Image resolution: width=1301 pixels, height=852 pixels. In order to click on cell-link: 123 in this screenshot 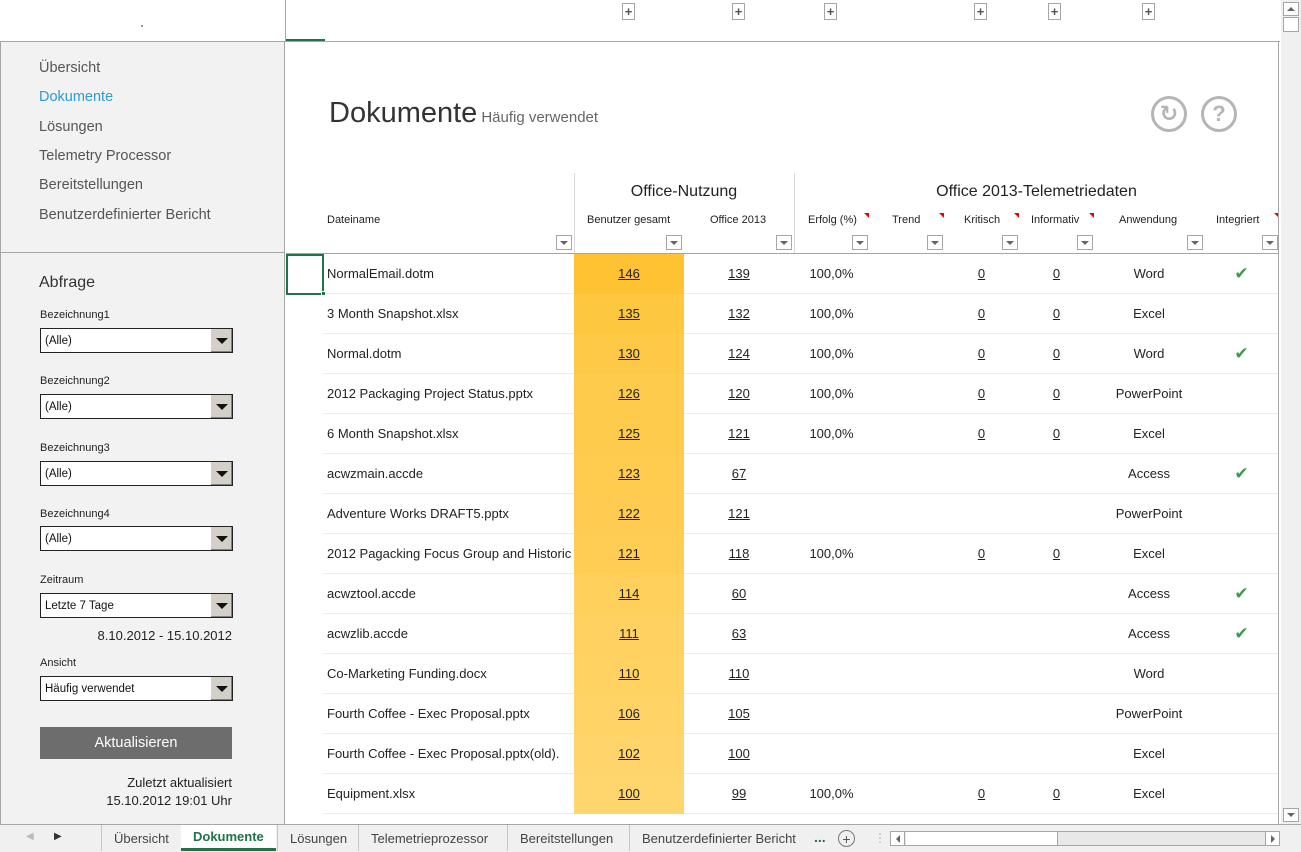, I will do `click(629, 473)`.